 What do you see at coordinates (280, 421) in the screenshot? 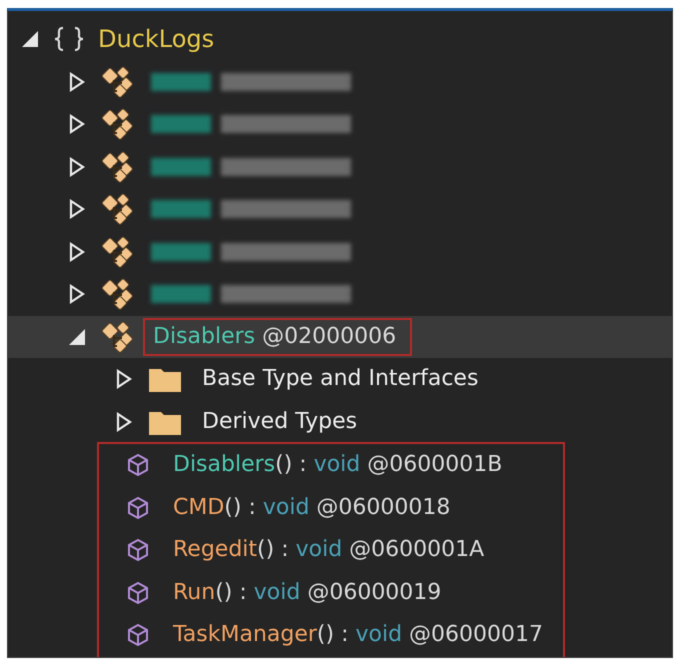
I see `folder-label: Derived Types` at bounding box center [280, 421].